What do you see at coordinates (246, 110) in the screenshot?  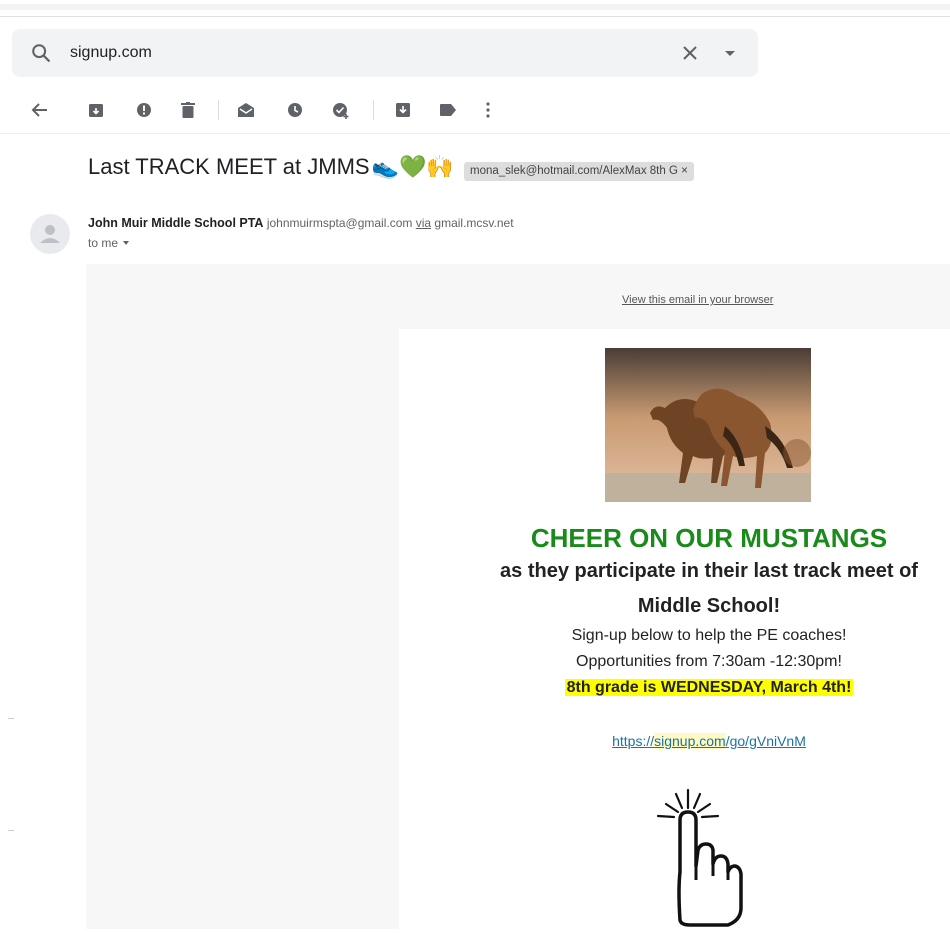 I see `mark-unread-icon` at bounding box center [246, 110].